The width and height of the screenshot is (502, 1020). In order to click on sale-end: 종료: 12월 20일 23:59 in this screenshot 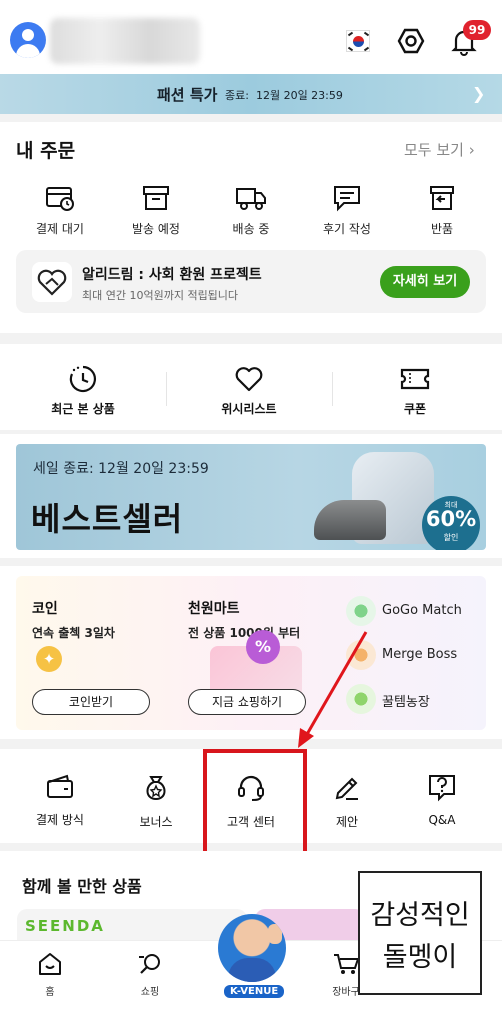, I will do `click(284, 95)`.